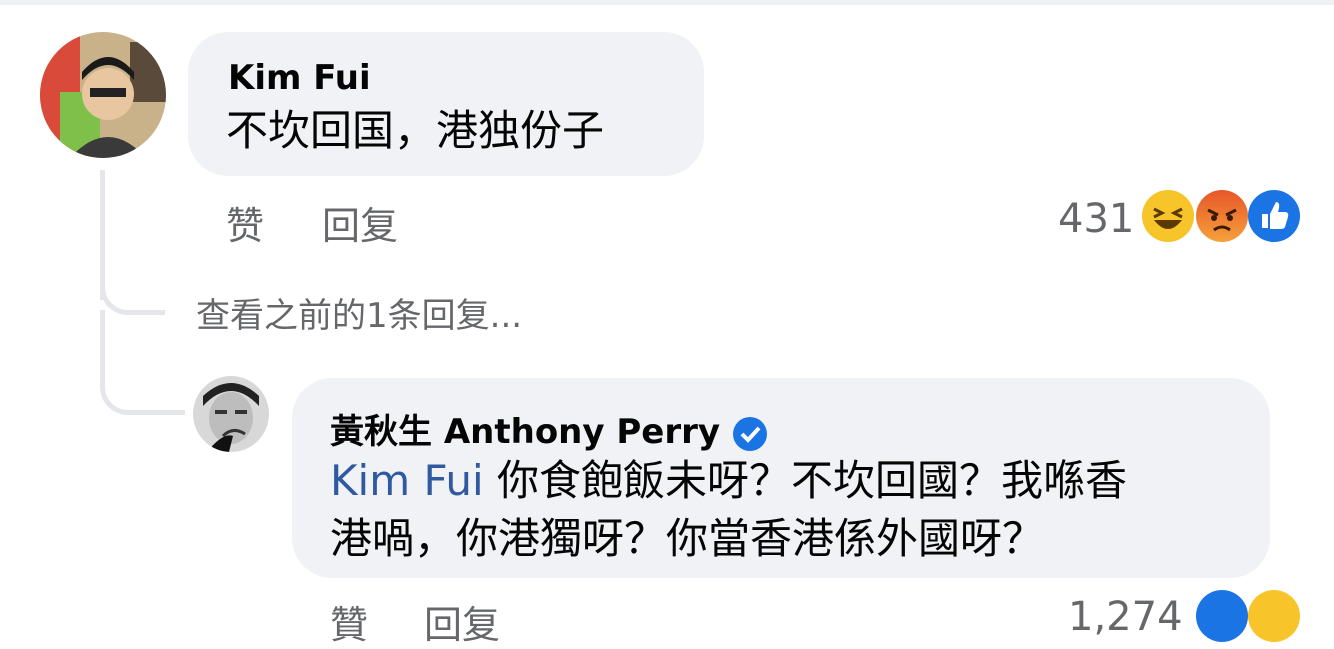 This screenshot has width=1334, height=649. What do you see at coordinates (805, 480) in the screenshot?
I see `reply-text-part1: 你食飽飯未呀？不坎回國？我喺香` at bounding box center [805, 480].